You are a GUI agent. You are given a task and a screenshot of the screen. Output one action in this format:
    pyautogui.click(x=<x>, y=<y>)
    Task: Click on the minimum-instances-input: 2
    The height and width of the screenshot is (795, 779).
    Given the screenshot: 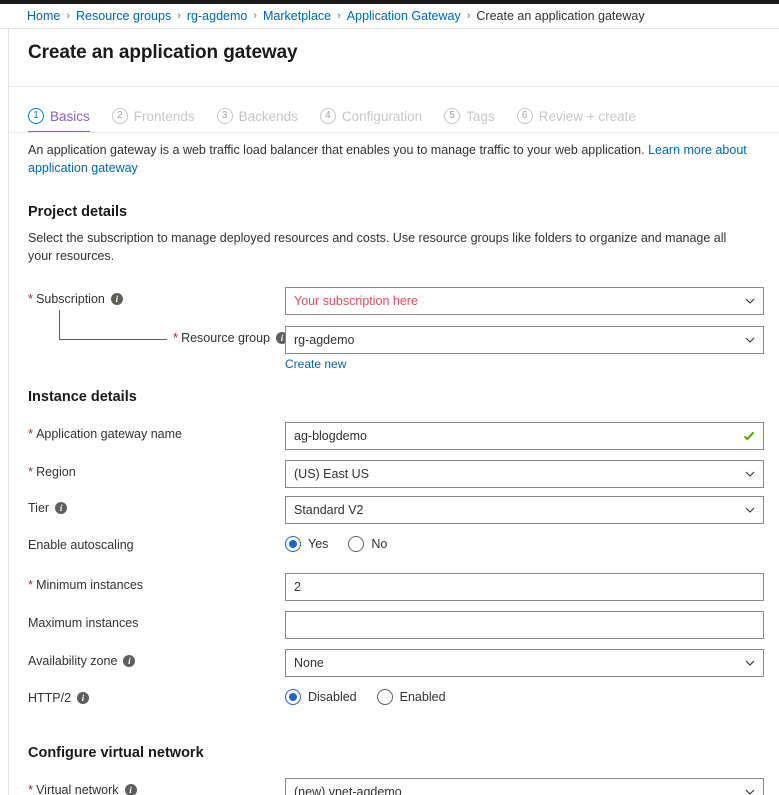 What is the action you would take?
    pyautogui.click(x=524, y=587)
    